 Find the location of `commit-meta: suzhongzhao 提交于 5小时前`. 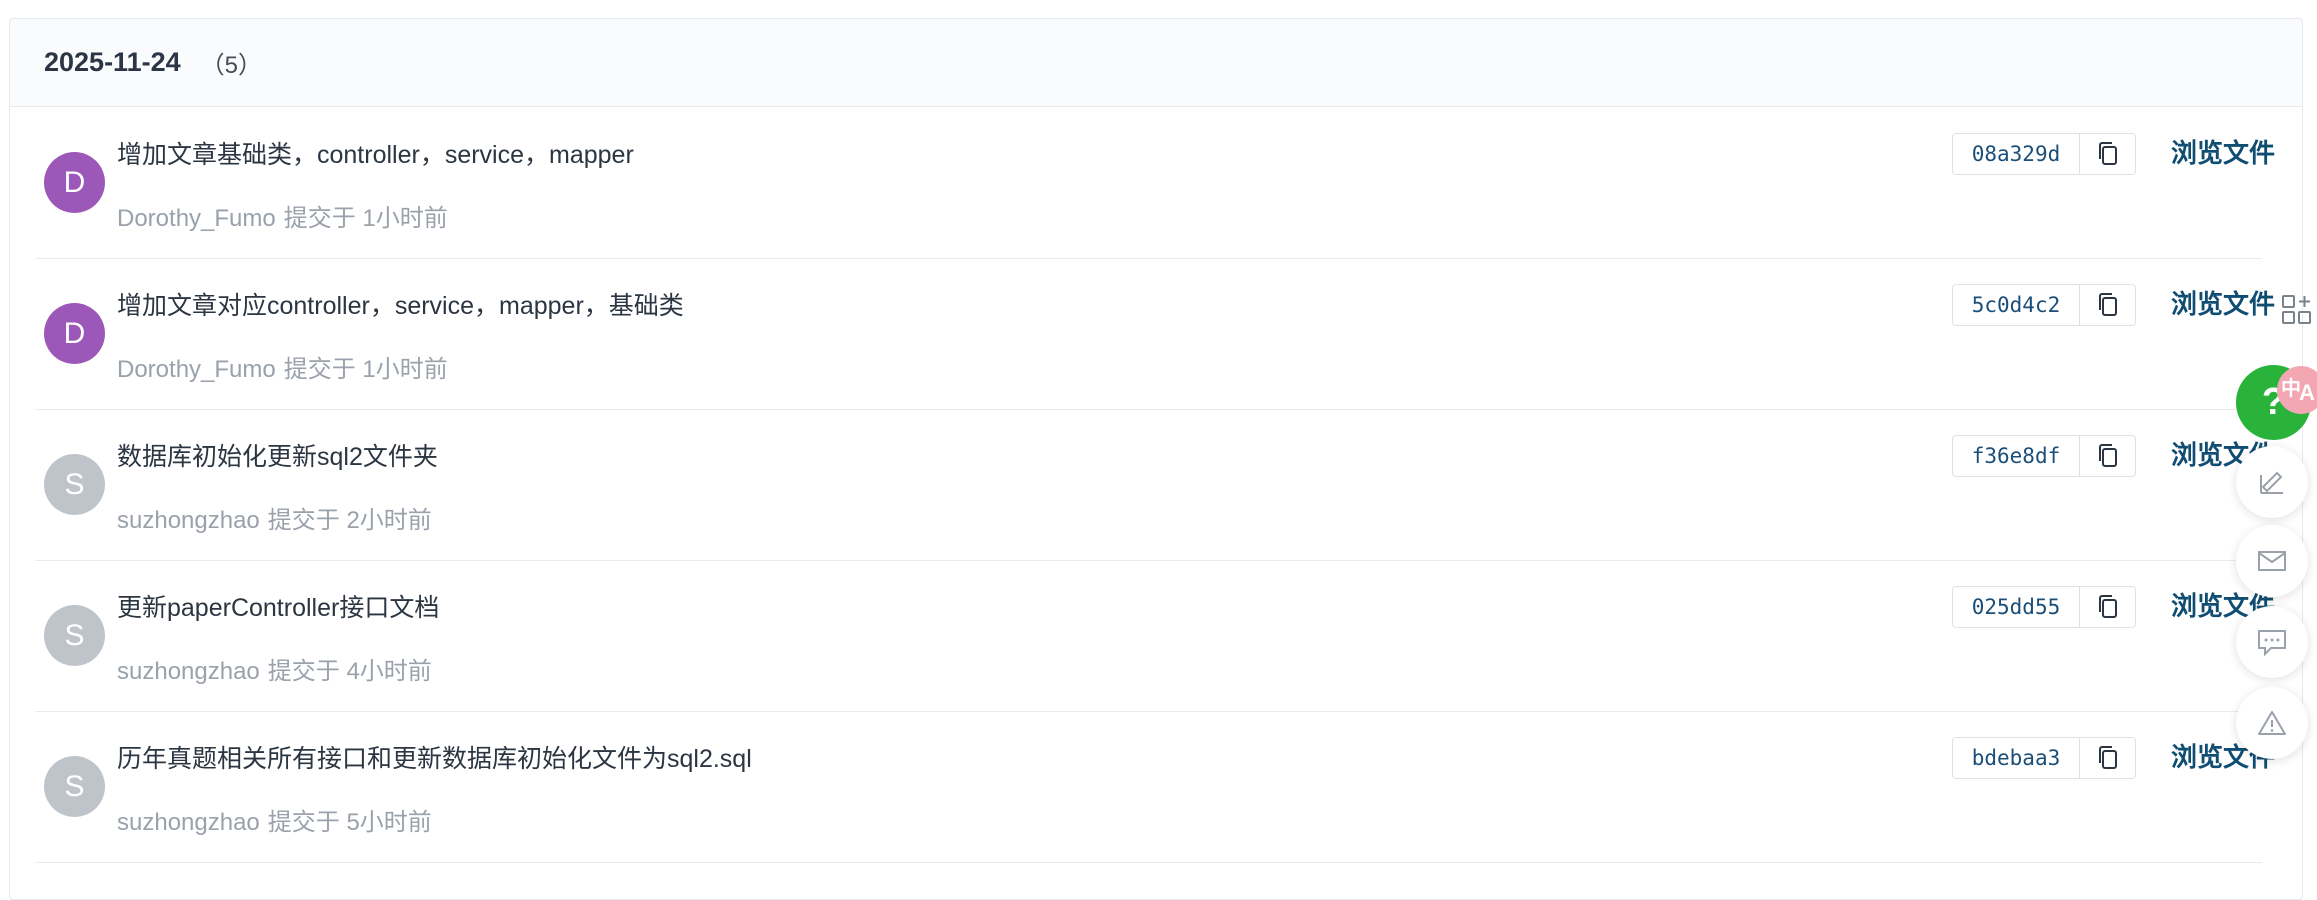

commit-meta: suzhongzhao 提交于 5小时前 is located at coordinates (274, 819).